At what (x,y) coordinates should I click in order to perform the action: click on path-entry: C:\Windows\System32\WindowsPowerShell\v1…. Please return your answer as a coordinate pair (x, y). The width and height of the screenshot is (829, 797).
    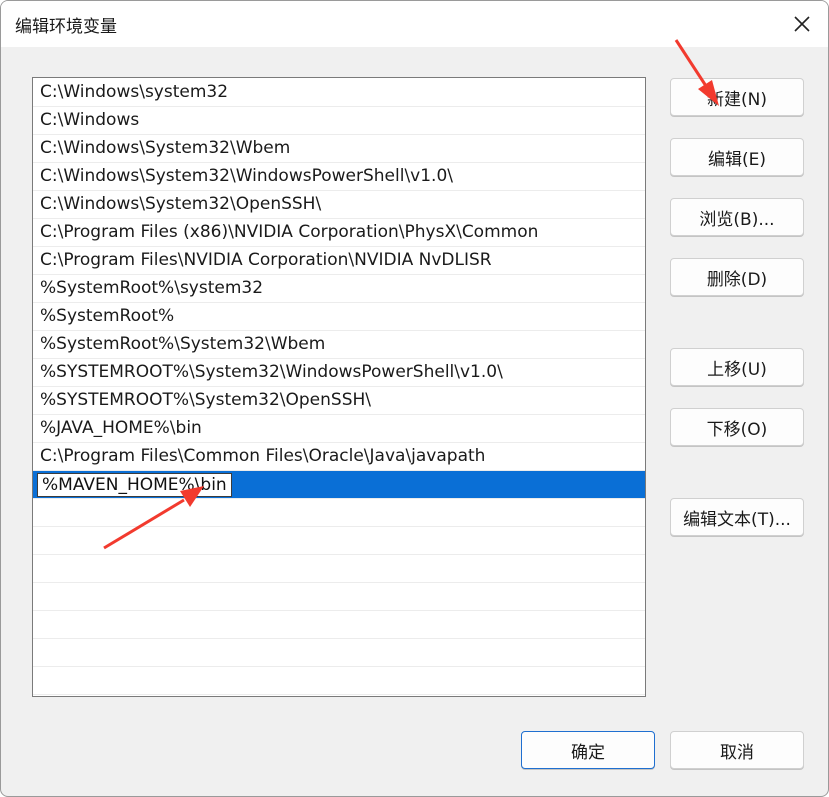
    Looking at the image, I should click on (339, 177).